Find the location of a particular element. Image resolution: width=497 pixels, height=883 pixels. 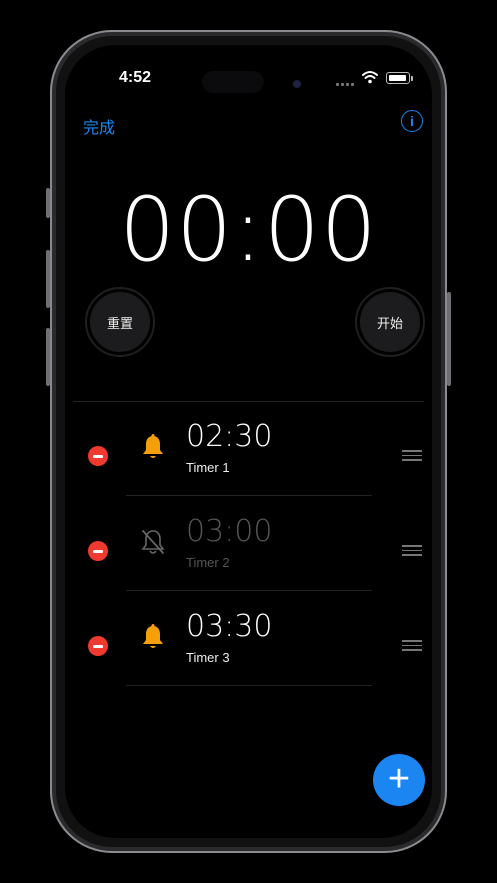

action-button is located at coordinates (48, 203).